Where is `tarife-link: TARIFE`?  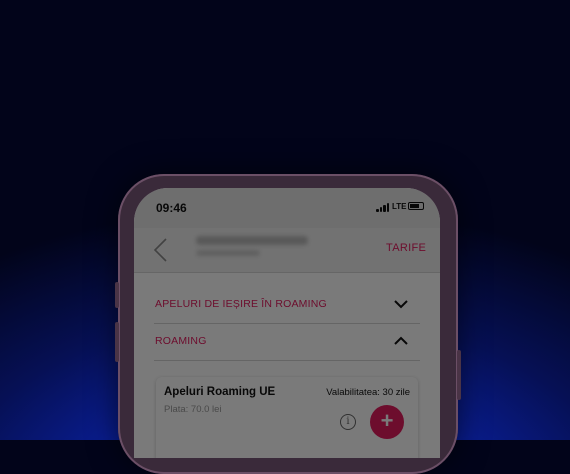
tarife-link: TARIFE is located at coordinates (406, 248).